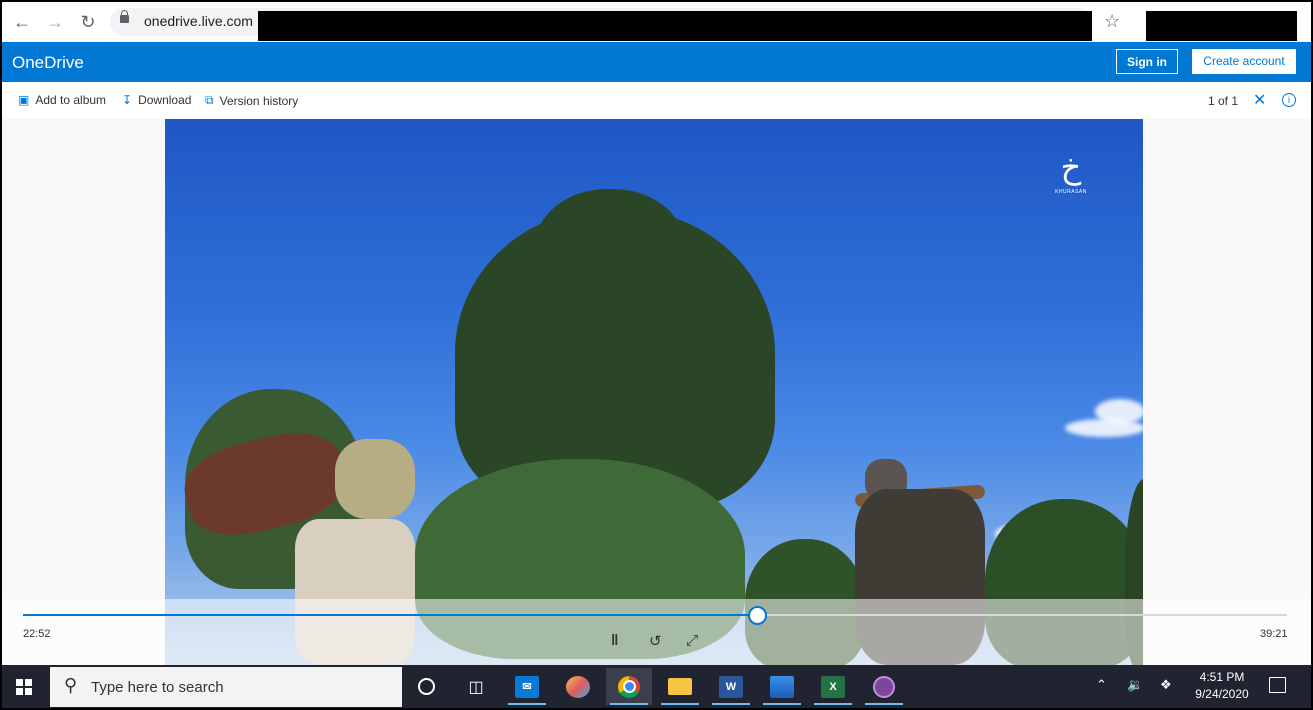 The height and width of the screenshot is (710, 1313). I want to click on download-button: ↧ Download, so click(156, 100).